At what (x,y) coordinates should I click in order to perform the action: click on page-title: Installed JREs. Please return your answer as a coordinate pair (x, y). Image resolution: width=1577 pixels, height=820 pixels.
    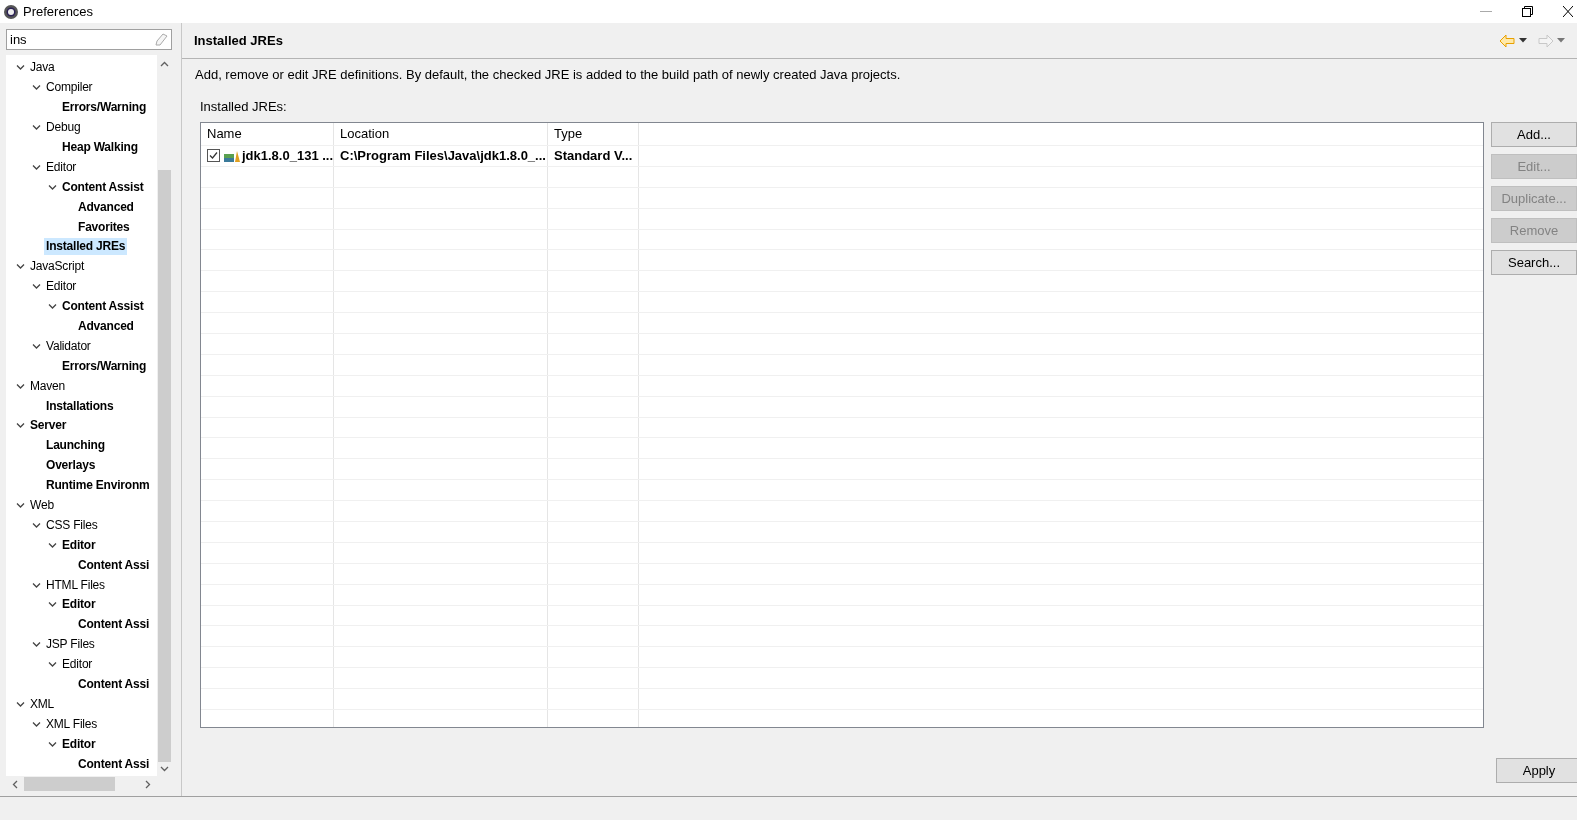
    Looking at the image, I should click on (238, 40).